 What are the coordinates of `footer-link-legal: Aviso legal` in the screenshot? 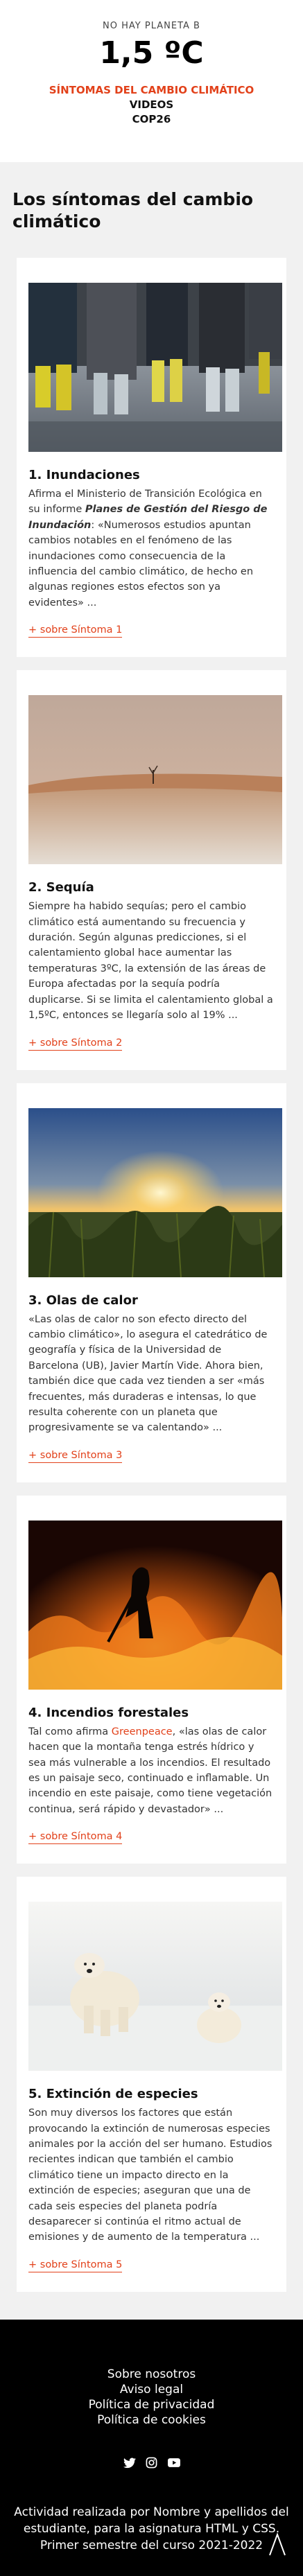 It's located at (151, 2389).